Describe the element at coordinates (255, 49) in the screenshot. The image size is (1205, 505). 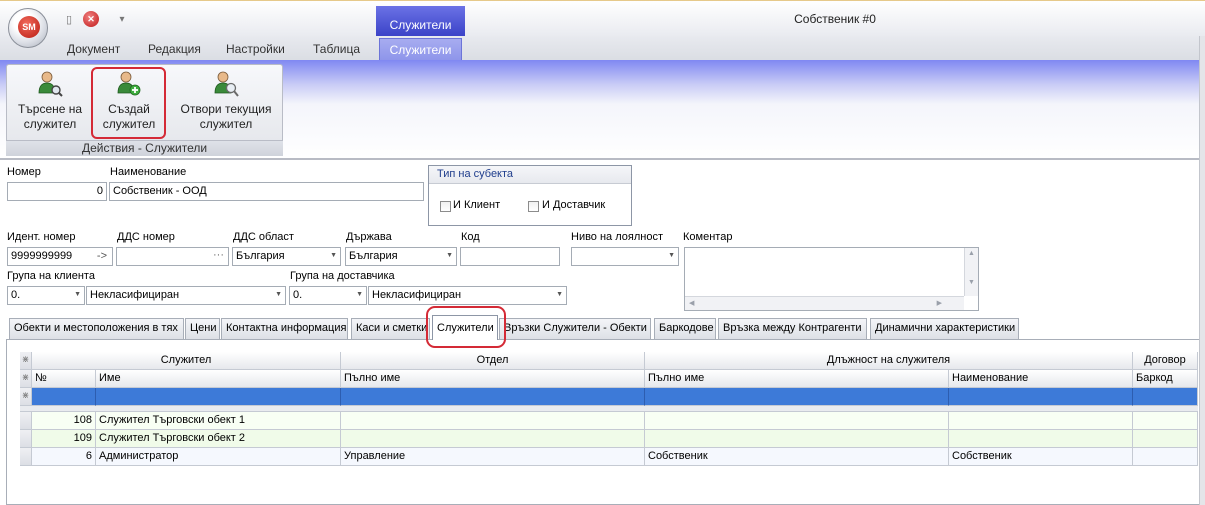
I see `tab-settings: Настройки` at that location.